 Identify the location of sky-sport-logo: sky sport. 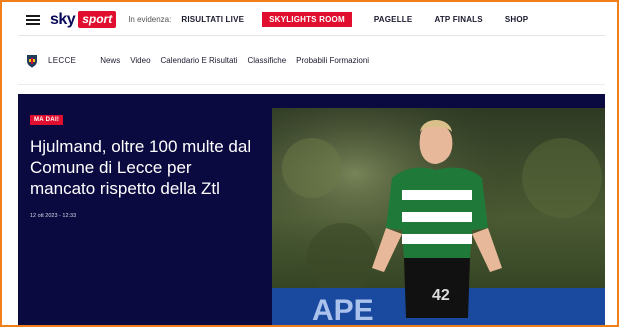
(83, 19).